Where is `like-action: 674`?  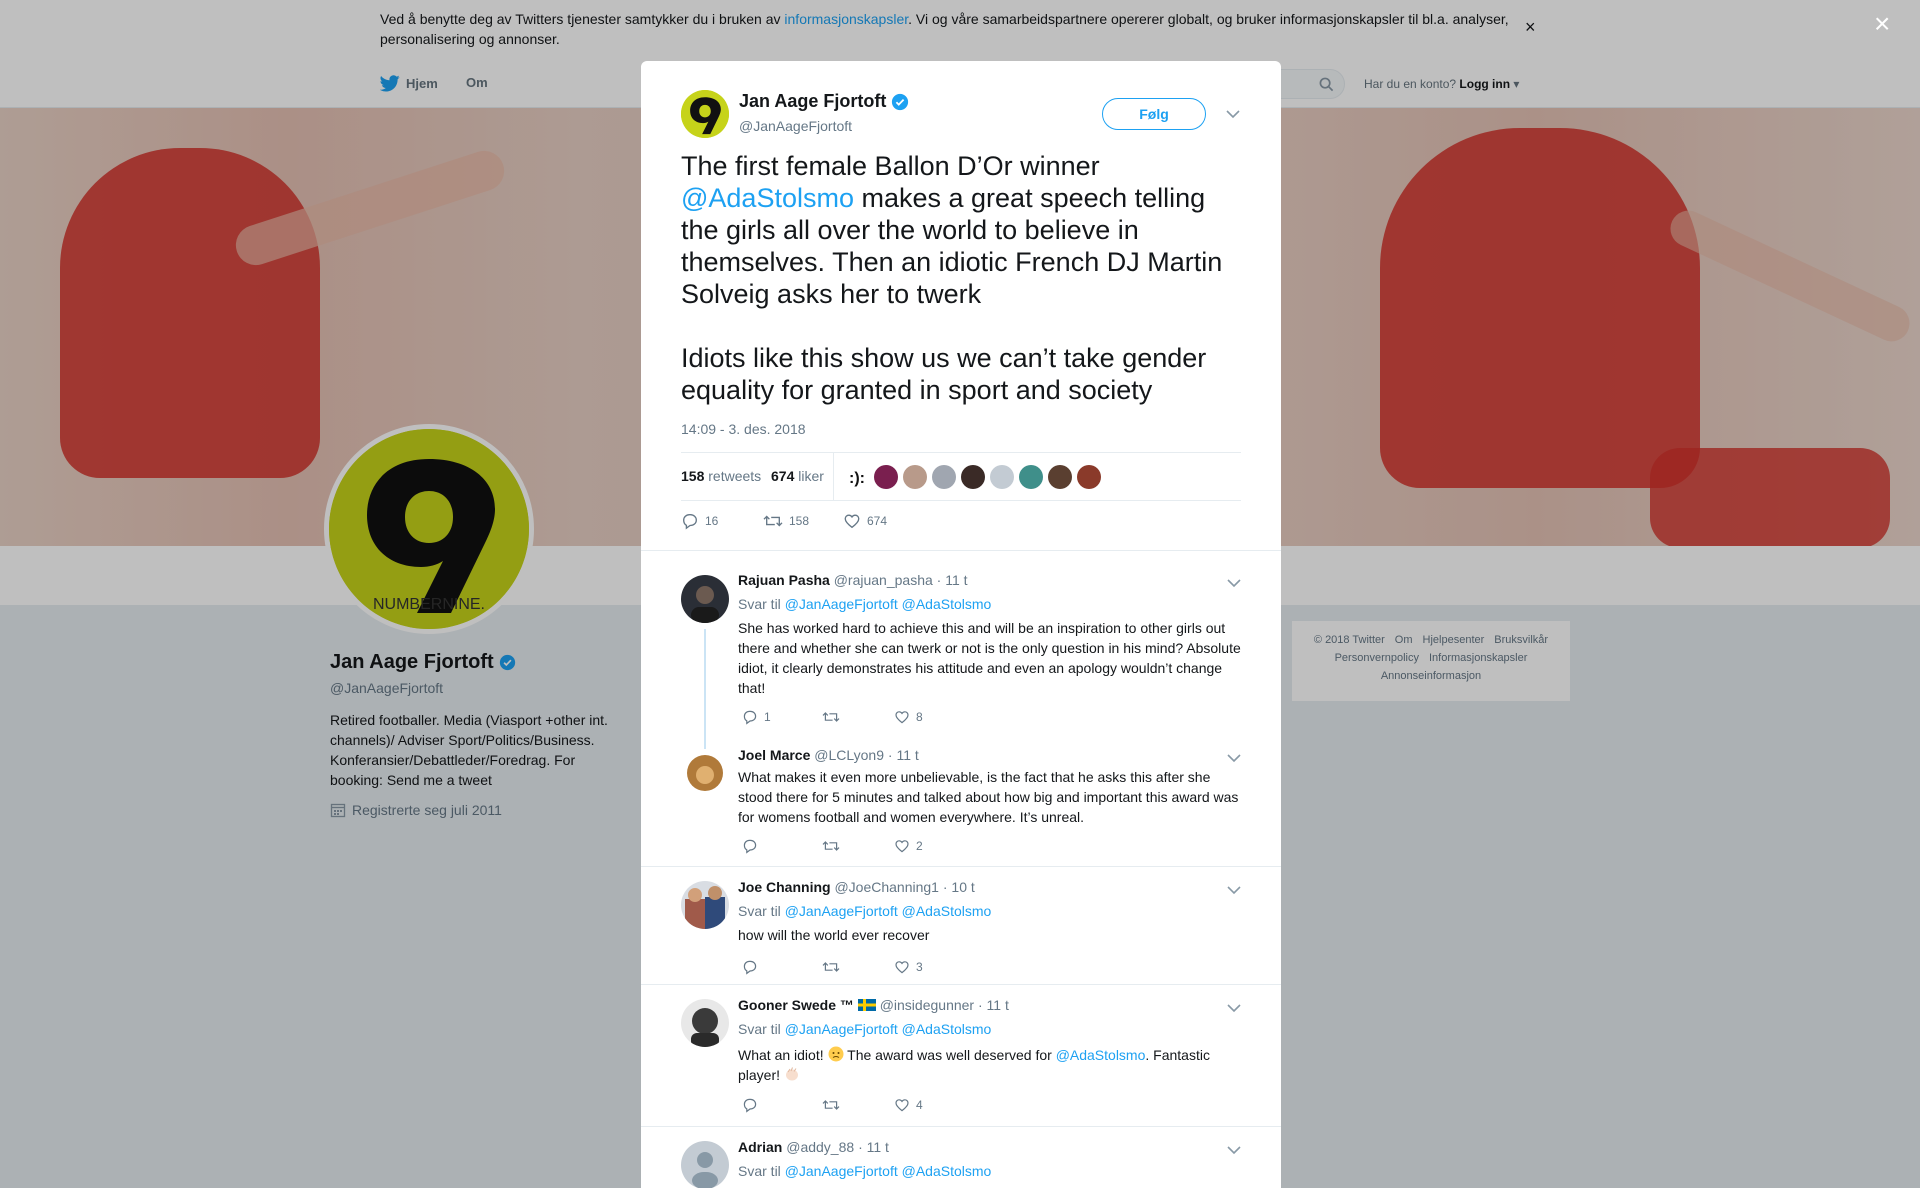 like-action: 674 is located at coordinates (865, 521).